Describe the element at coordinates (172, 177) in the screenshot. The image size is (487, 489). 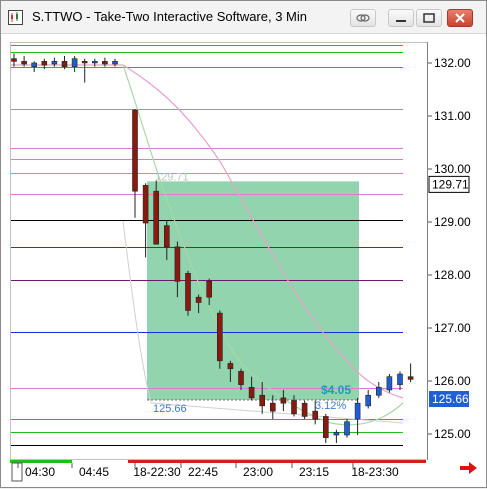
I see `measure-start-label: 129.71` at that location.